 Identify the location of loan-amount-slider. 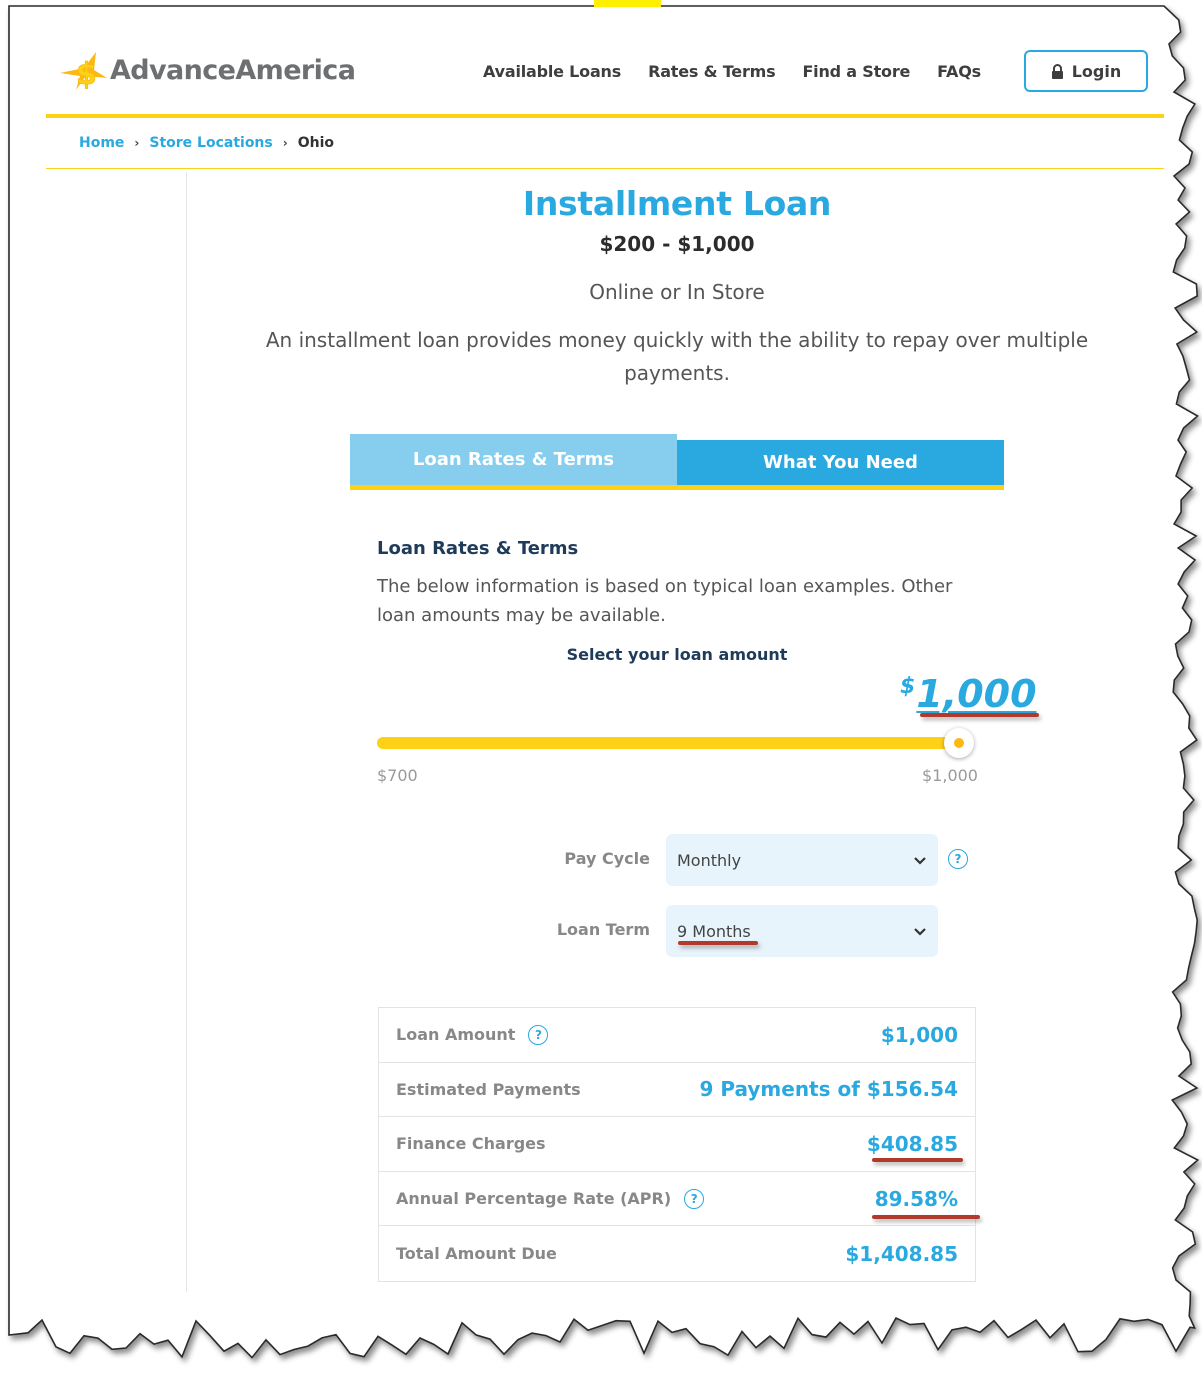
(675, 743).